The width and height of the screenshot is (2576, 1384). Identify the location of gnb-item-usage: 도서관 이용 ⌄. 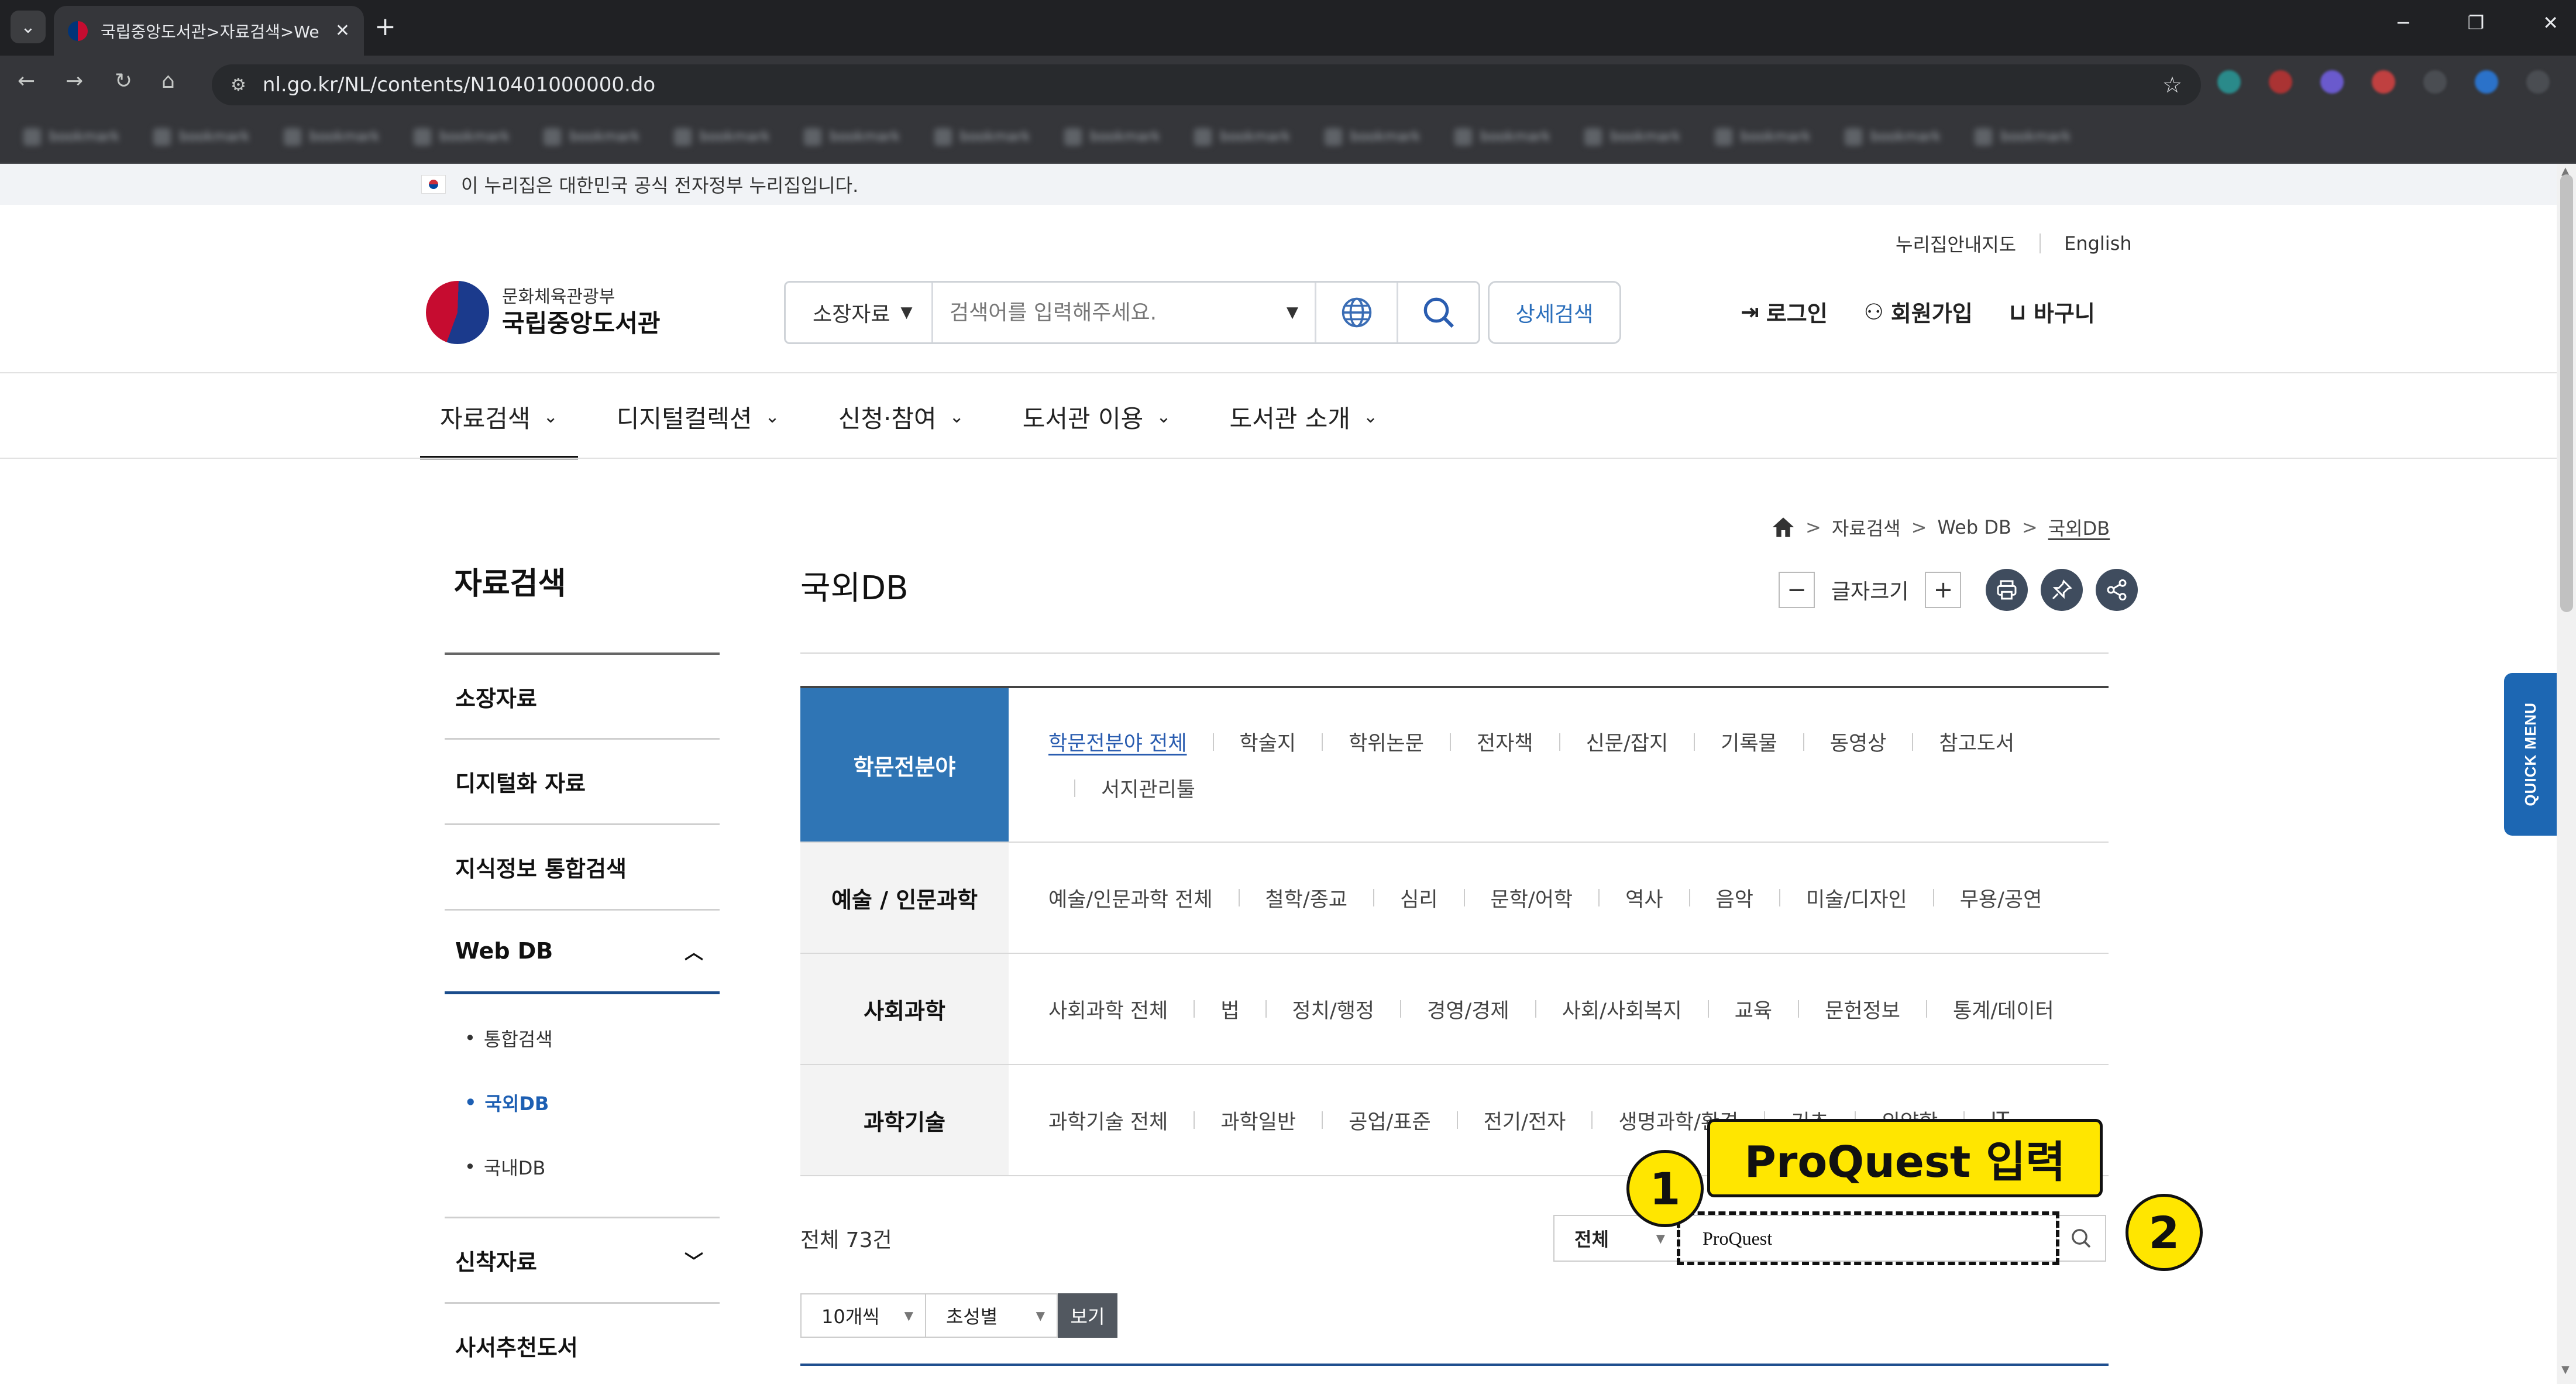
(1097, 417).